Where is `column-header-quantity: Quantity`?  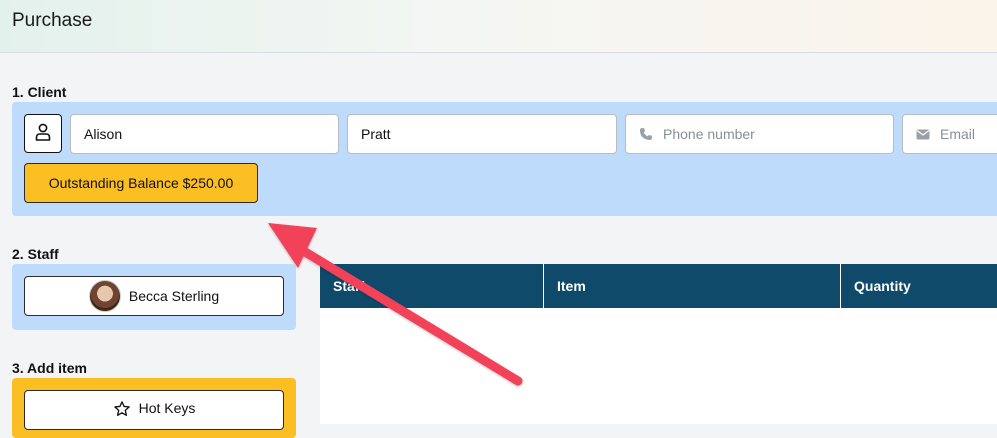 column-header-quantity: Quantity is located at coordinates (882, 286).